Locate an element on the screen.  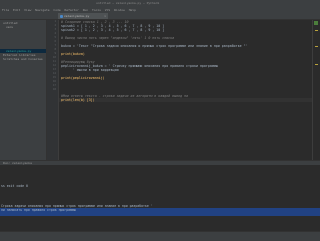
line-number: 9 is located at coordinates (55, 53).